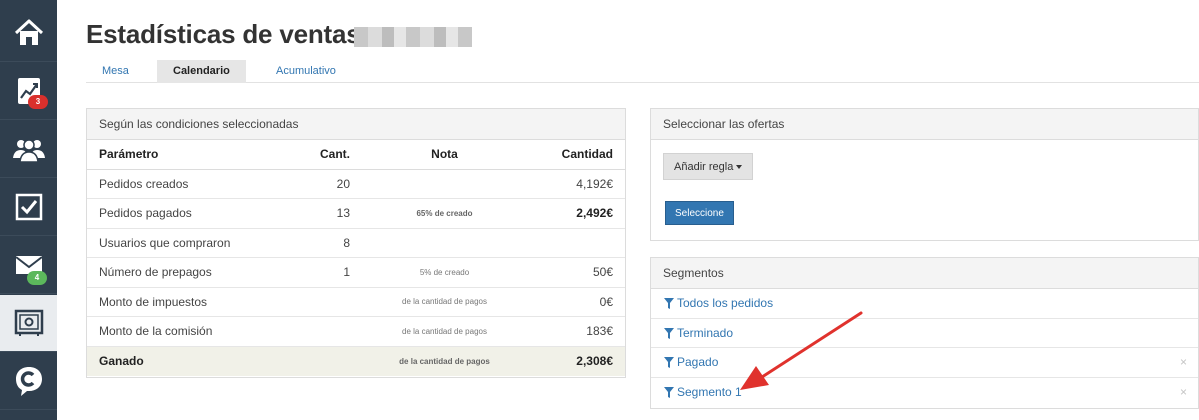 Image resolution: width=1199 pixels, height=420 pixels. Describe the element at coordinates (576, 155) in the screenshot. I see `col-cantidad: Cantidad` at that location.